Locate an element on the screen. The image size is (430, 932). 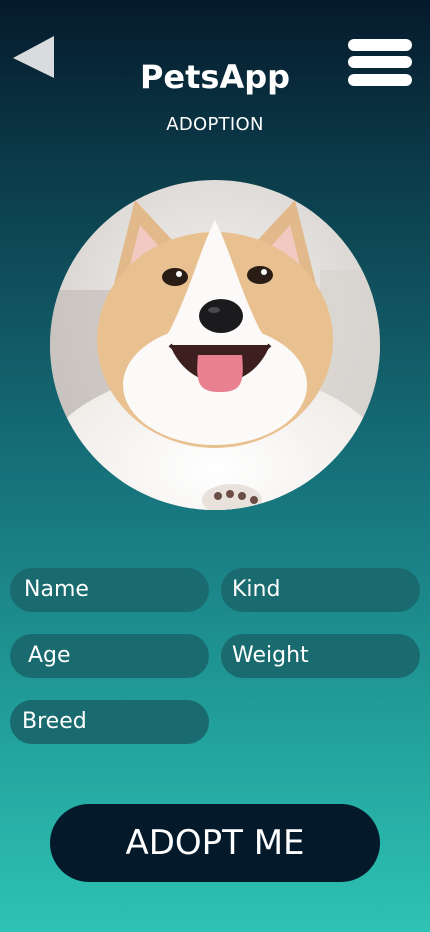
page-subtitle: ADOPTION is located at coordinates (215, 124).